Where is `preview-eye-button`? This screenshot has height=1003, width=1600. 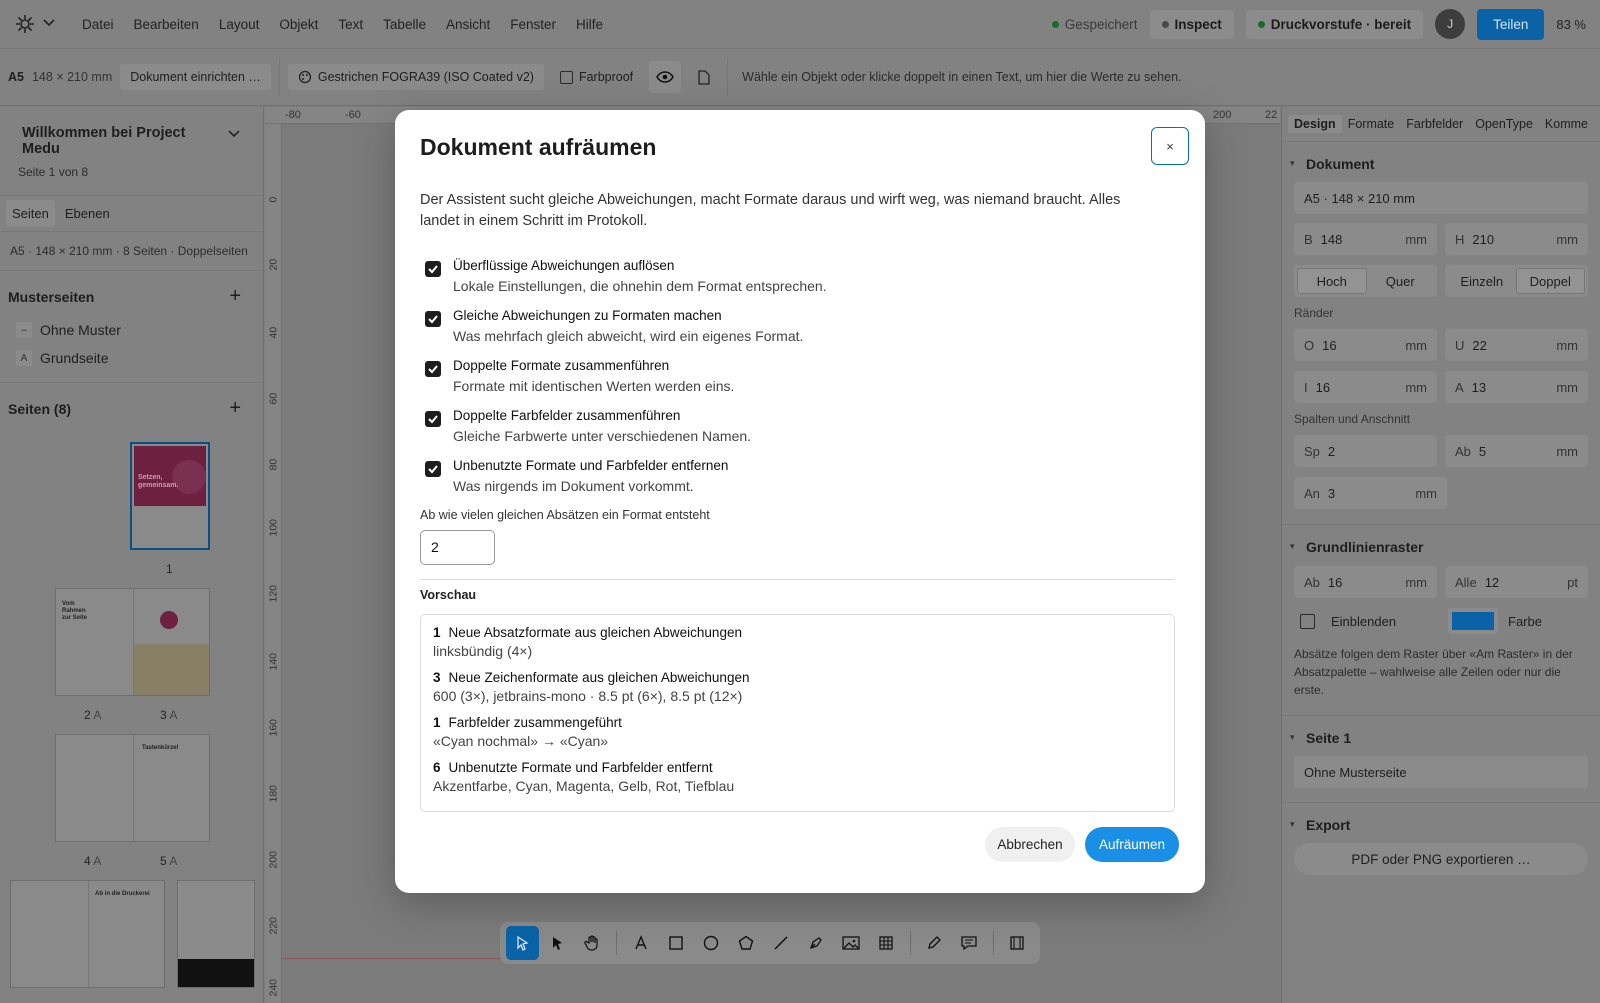
preview-eye-button is located at coordinates (665, 77).